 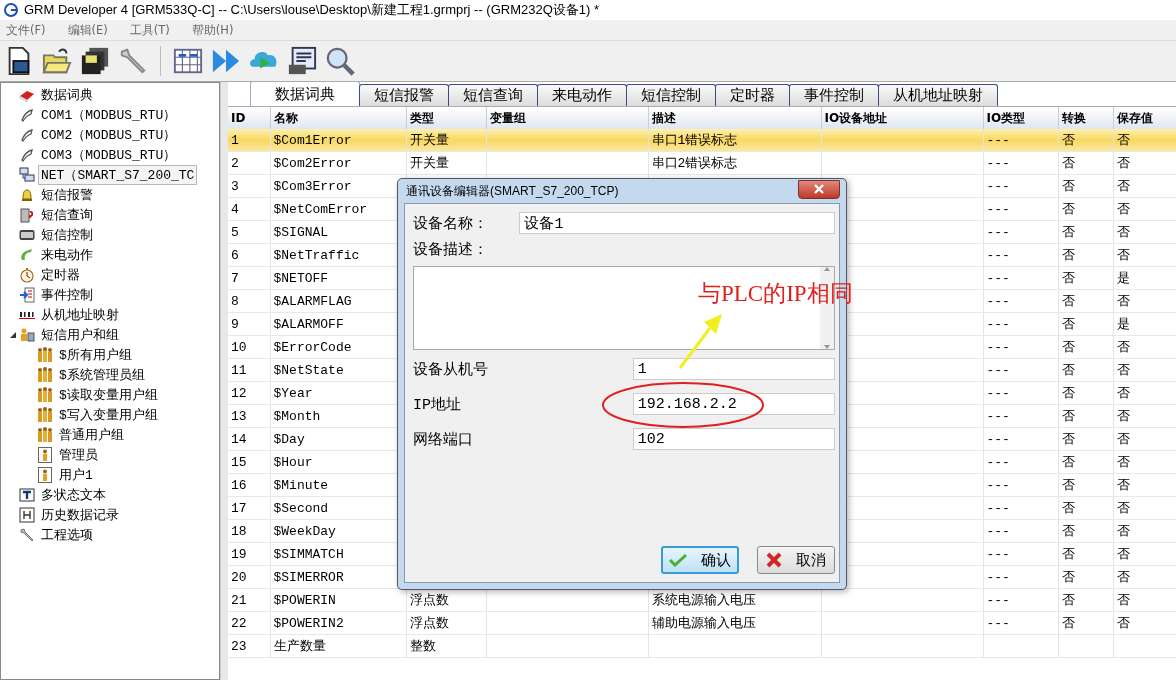 What do you see at coordinates (108, 395) in the screenshot?
I see `tree-item: $读取变量用户组` at bounding box center [108, 395].